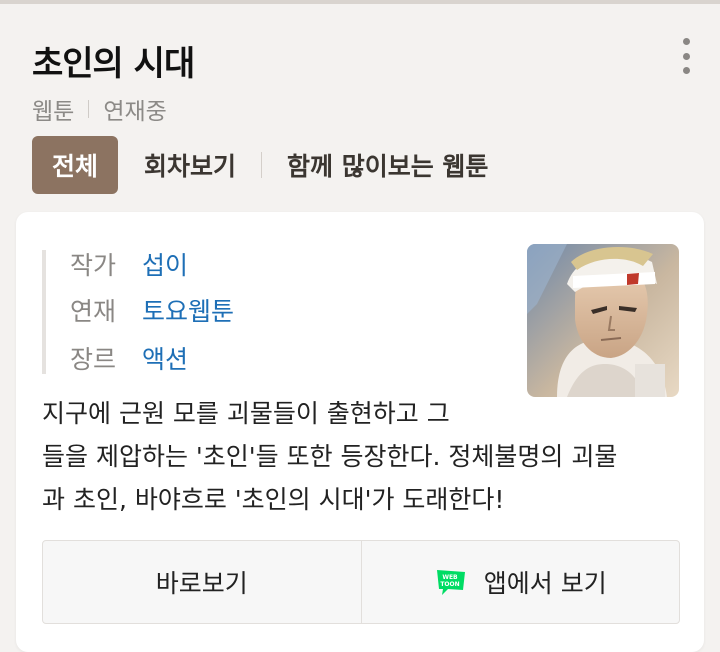  I want to click on open-in-app-button: WEB TOON 앱에서 보기, so click(520, 582).